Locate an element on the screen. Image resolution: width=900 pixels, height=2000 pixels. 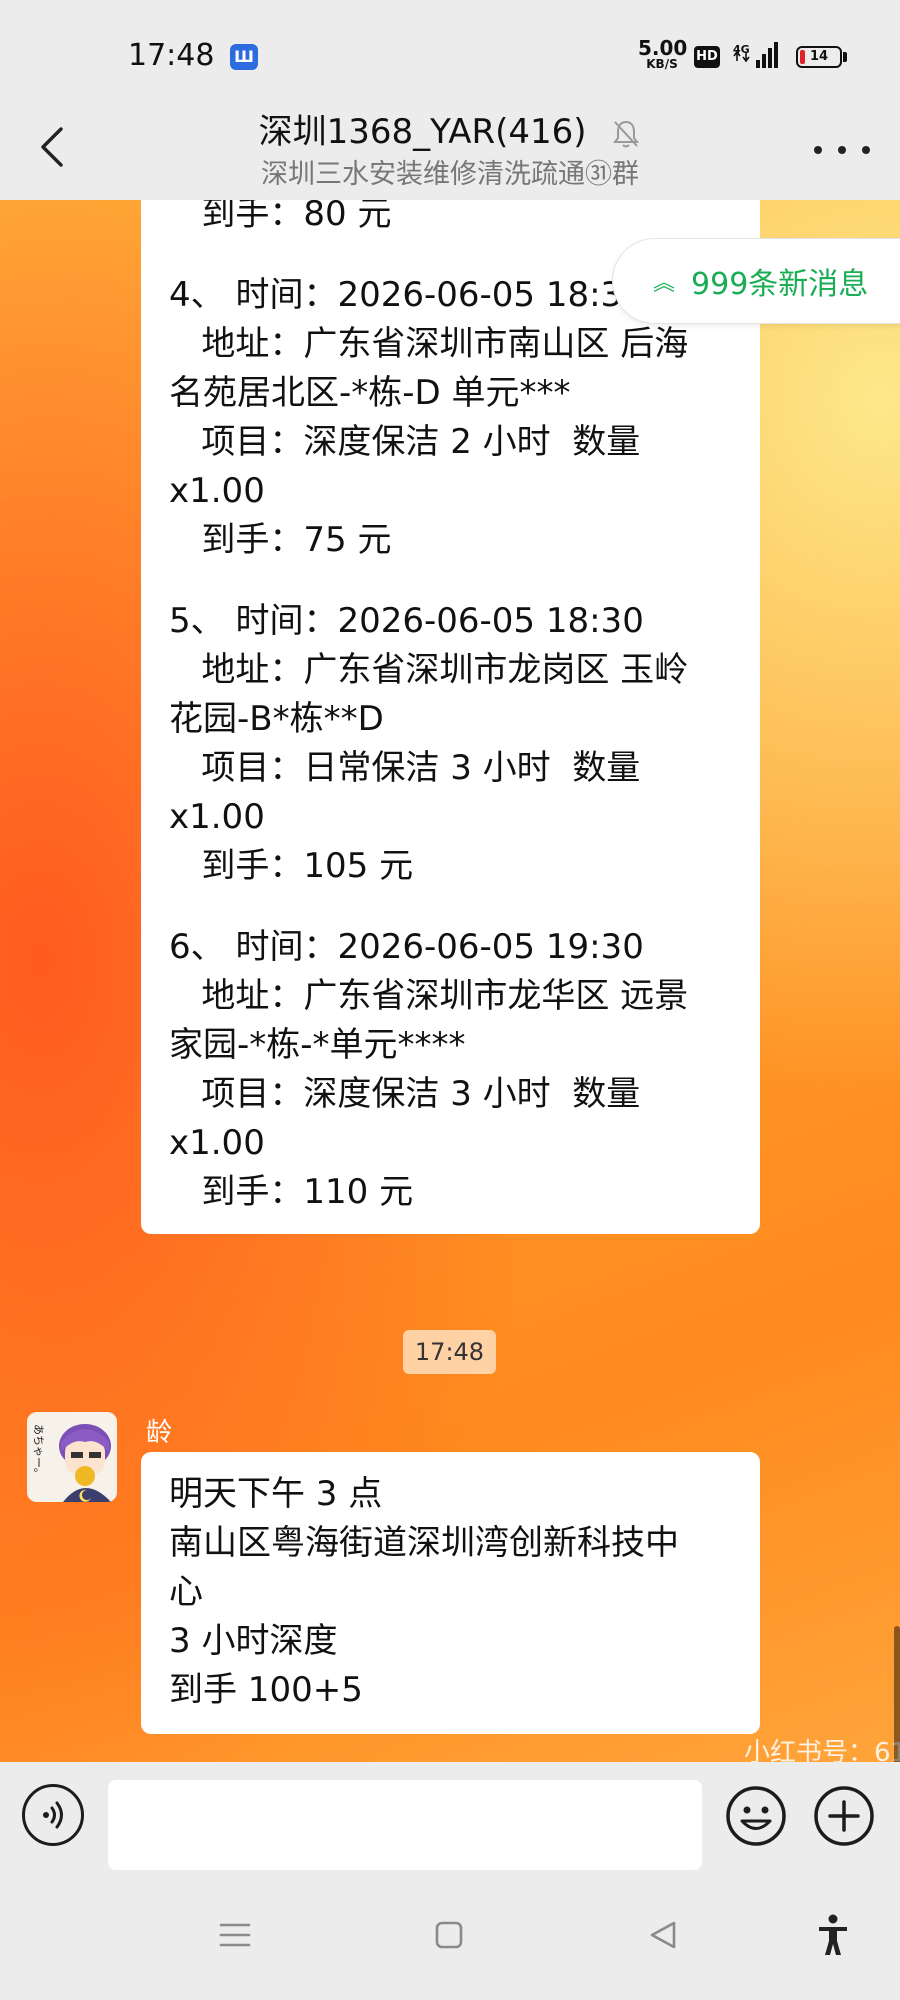
app-notification-icon: Ш is located at coordinates (244, 57).